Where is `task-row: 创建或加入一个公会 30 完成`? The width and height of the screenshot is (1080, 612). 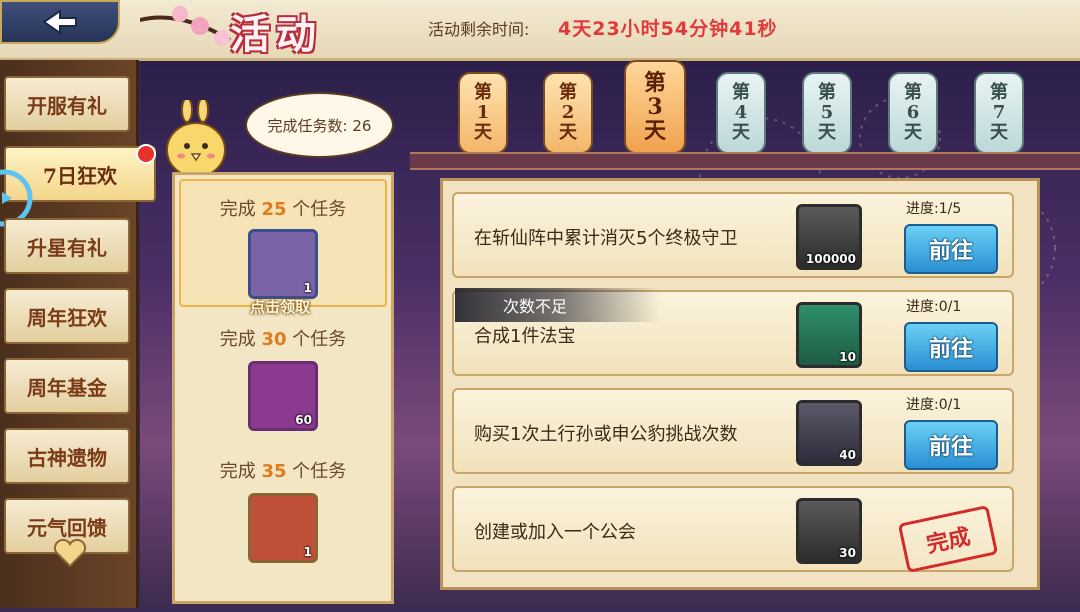 task-row: 创建或加入一个公会 30 完成 is located at coordinates (733, 530).